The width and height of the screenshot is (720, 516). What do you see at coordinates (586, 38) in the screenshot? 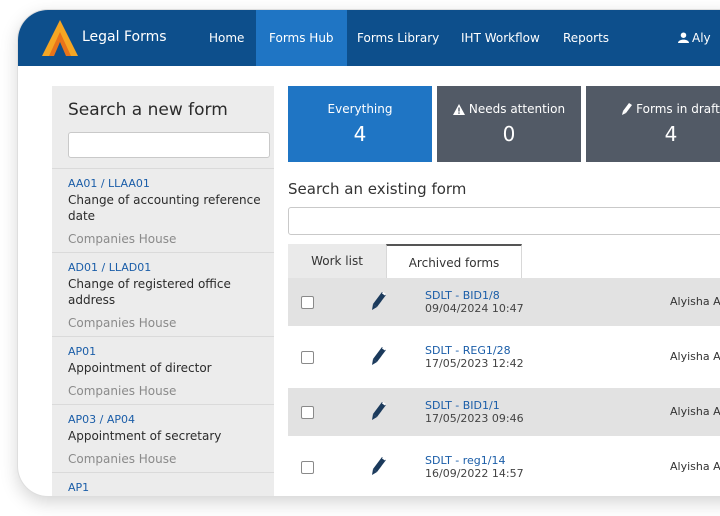
I see `nav-reports: Reports` at bounding box center [586, 38].